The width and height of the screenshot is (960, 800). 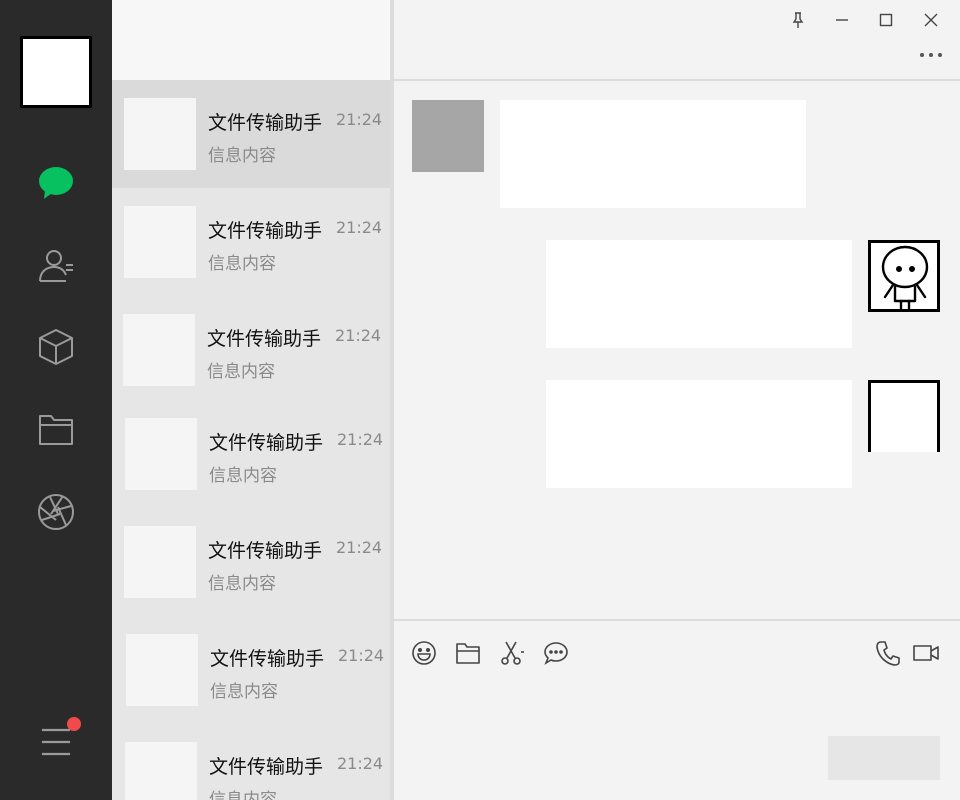 I want to click on left-nav, so click(x=56, y=400).